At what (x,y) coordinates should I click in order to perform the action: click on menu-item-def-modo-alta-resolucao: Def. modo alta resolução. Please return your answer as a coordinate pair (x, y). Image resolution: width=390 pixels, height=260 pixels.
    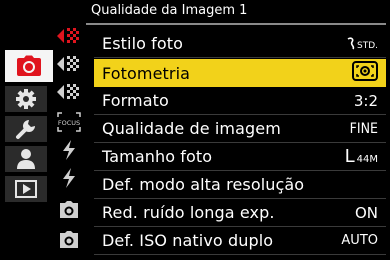
    Looking at the image, I should click on (240, 185).